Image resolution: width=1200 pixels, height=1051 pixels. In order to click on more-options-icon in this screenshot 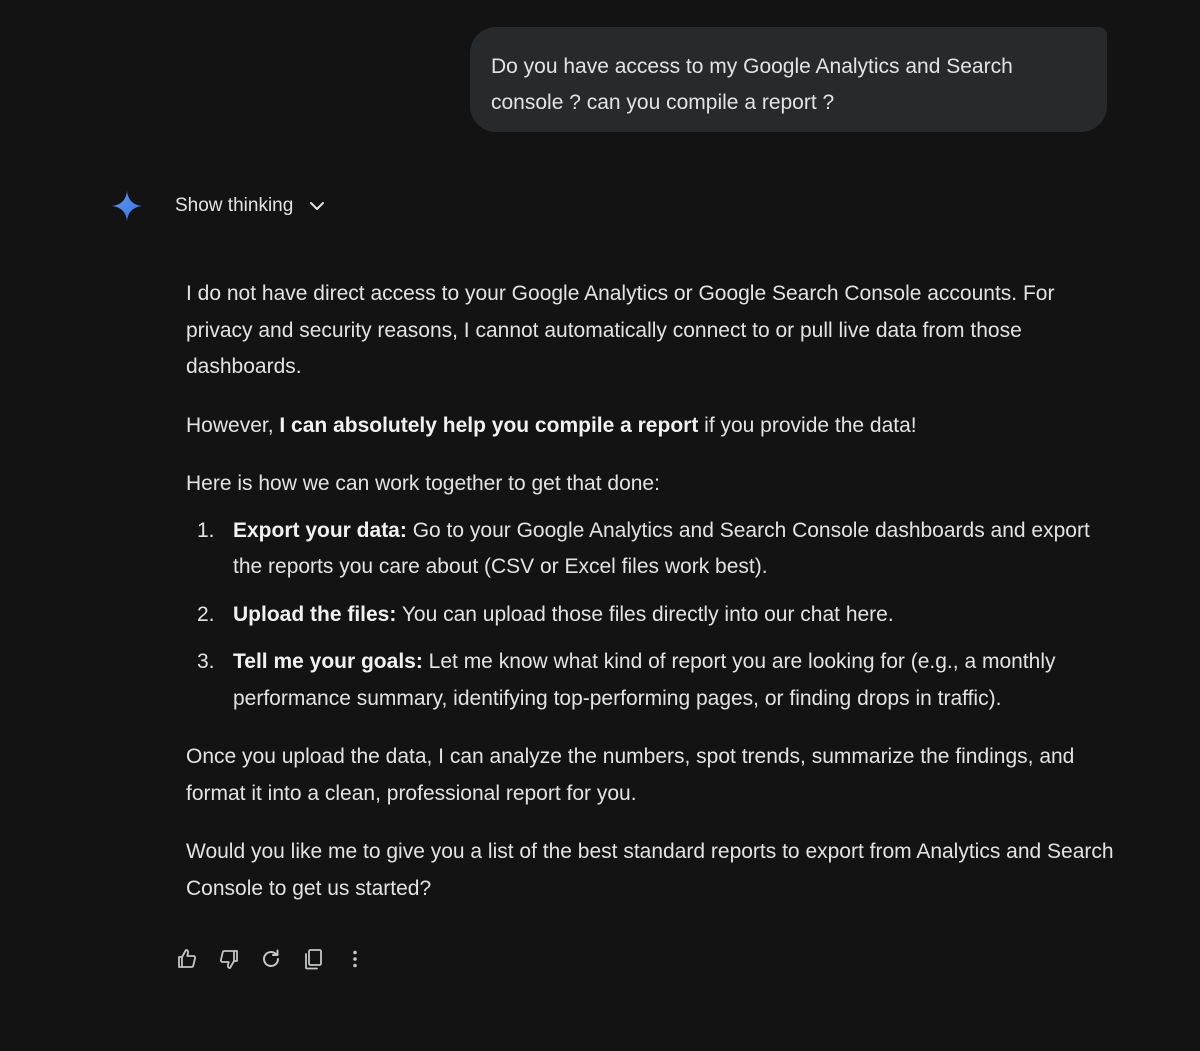, I will do `click(355, 959)`.